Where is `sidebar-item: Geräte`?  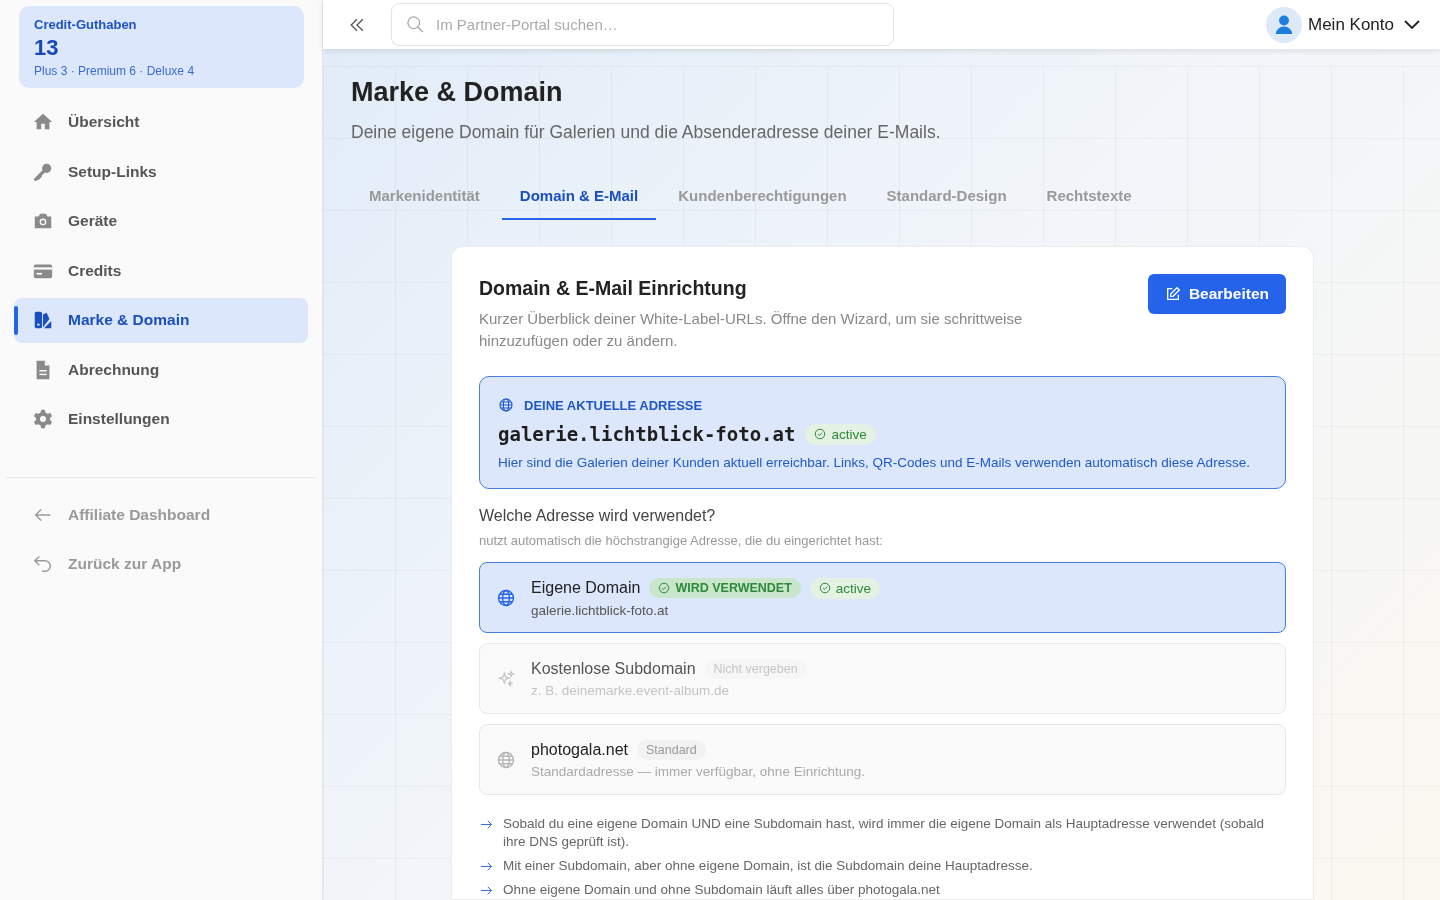 sidebar-item: Geräte is located at coordinates (161, 221).